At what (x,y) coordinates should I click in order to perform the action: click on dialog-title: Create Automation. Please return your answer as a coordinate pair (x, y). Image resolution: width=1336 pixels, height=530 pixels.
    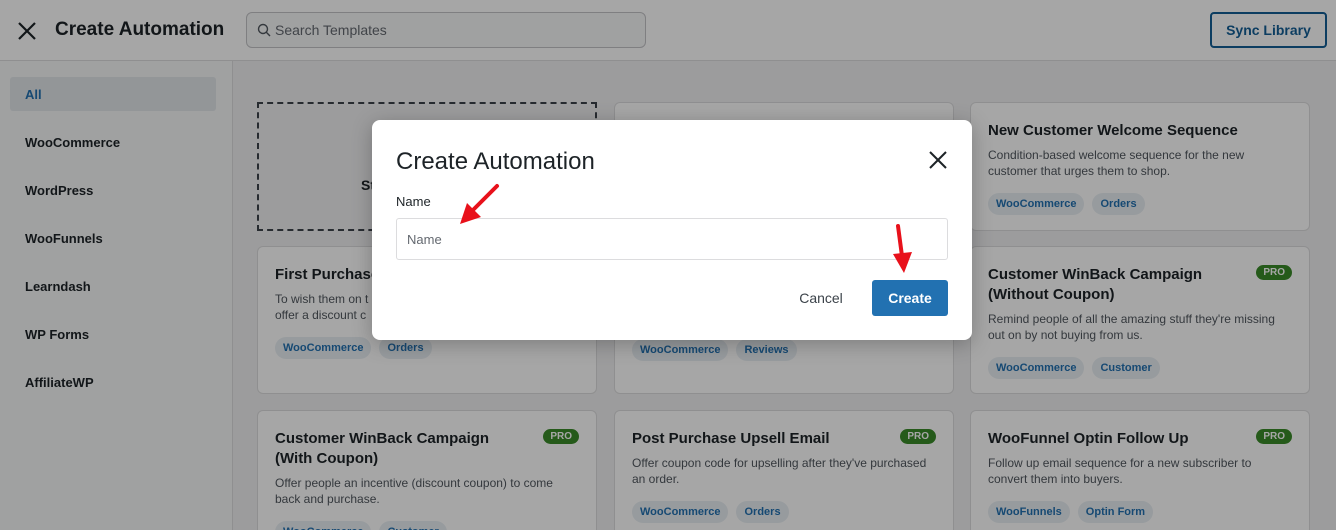
    Looking at the image, I should click on (495, 161).